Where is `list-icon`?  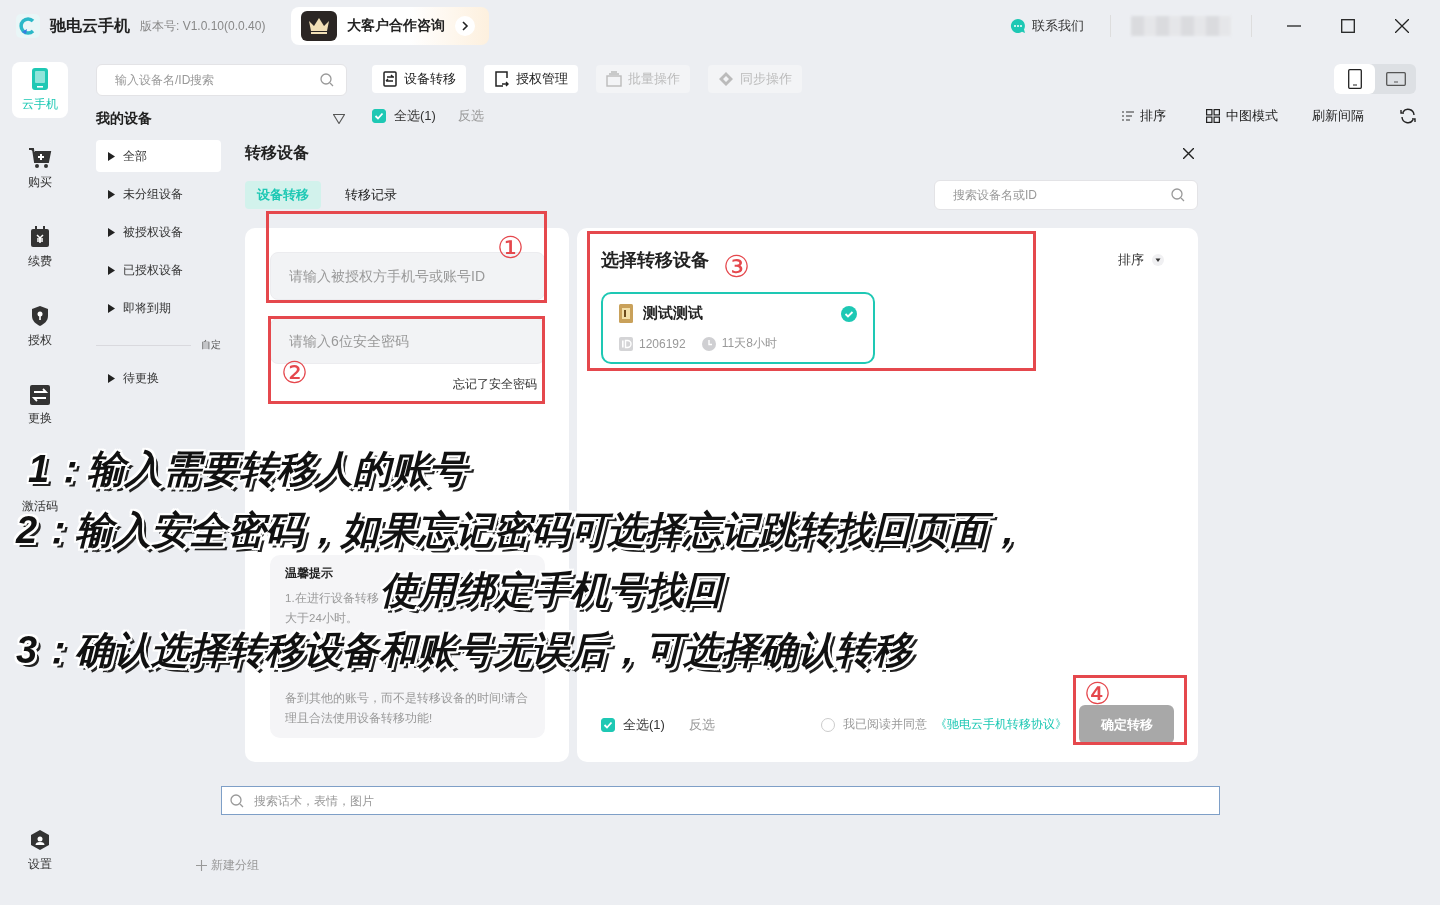 list-icon is located at coordinates (1128, 116).